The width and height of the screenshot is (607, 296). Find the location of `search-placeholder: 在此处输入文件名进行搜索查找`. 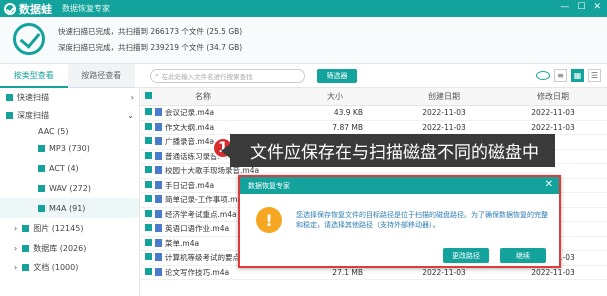

search-placeholder: 在此处输入文件名进行搜索查找 is located at coordinates (207, 76).